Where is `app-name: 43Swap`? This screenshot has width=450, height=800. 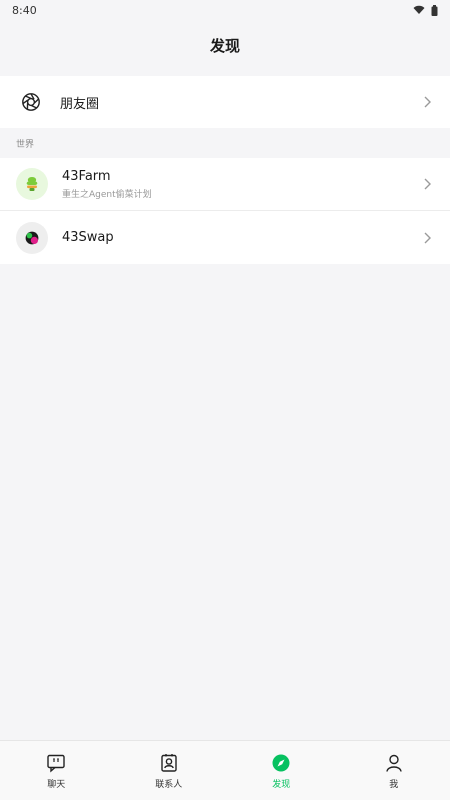 app-name: 43Swap is located at coordinates (88, 237).